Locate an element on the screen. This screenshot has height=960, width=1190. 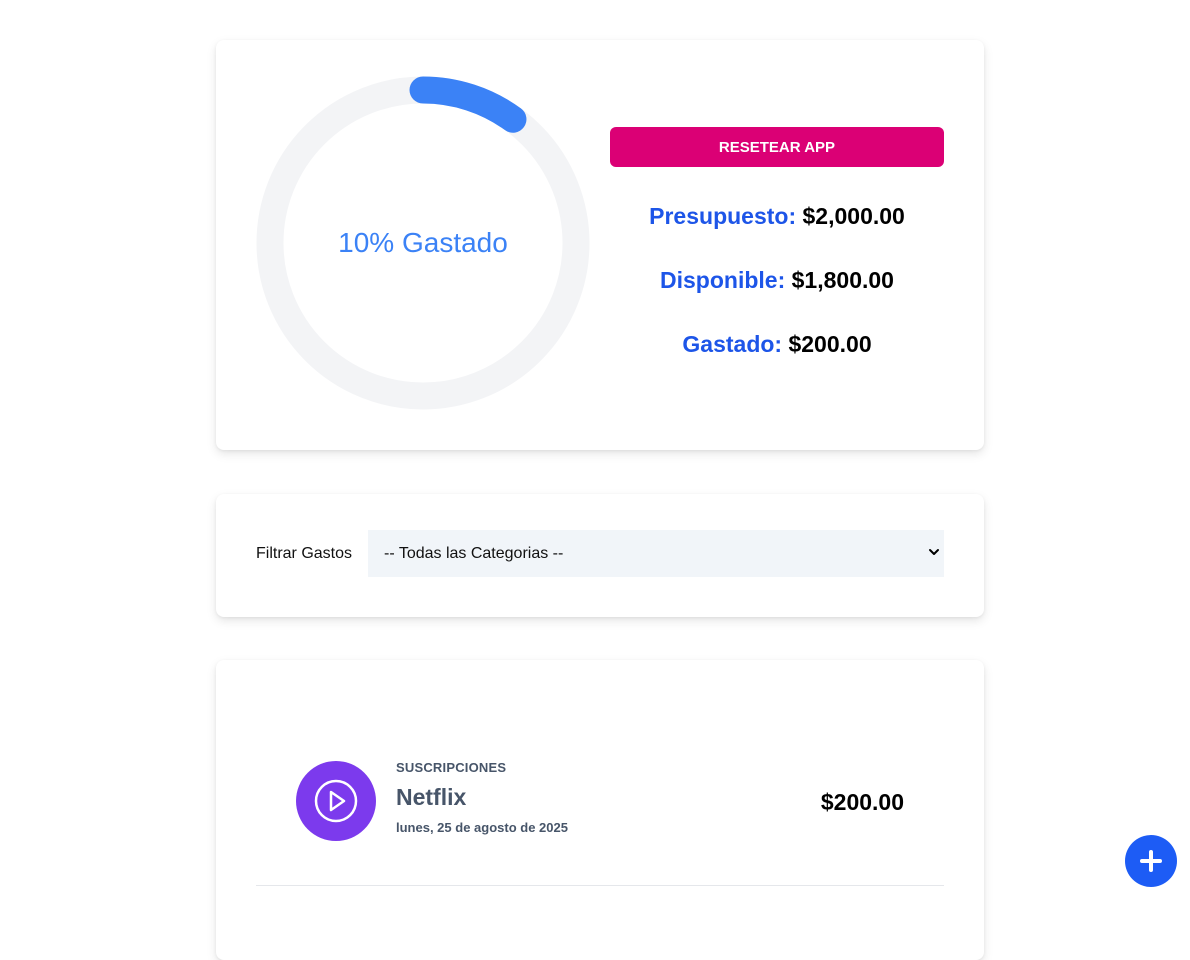
expense-amount: $200.00 is located at coordinates (862, 802).